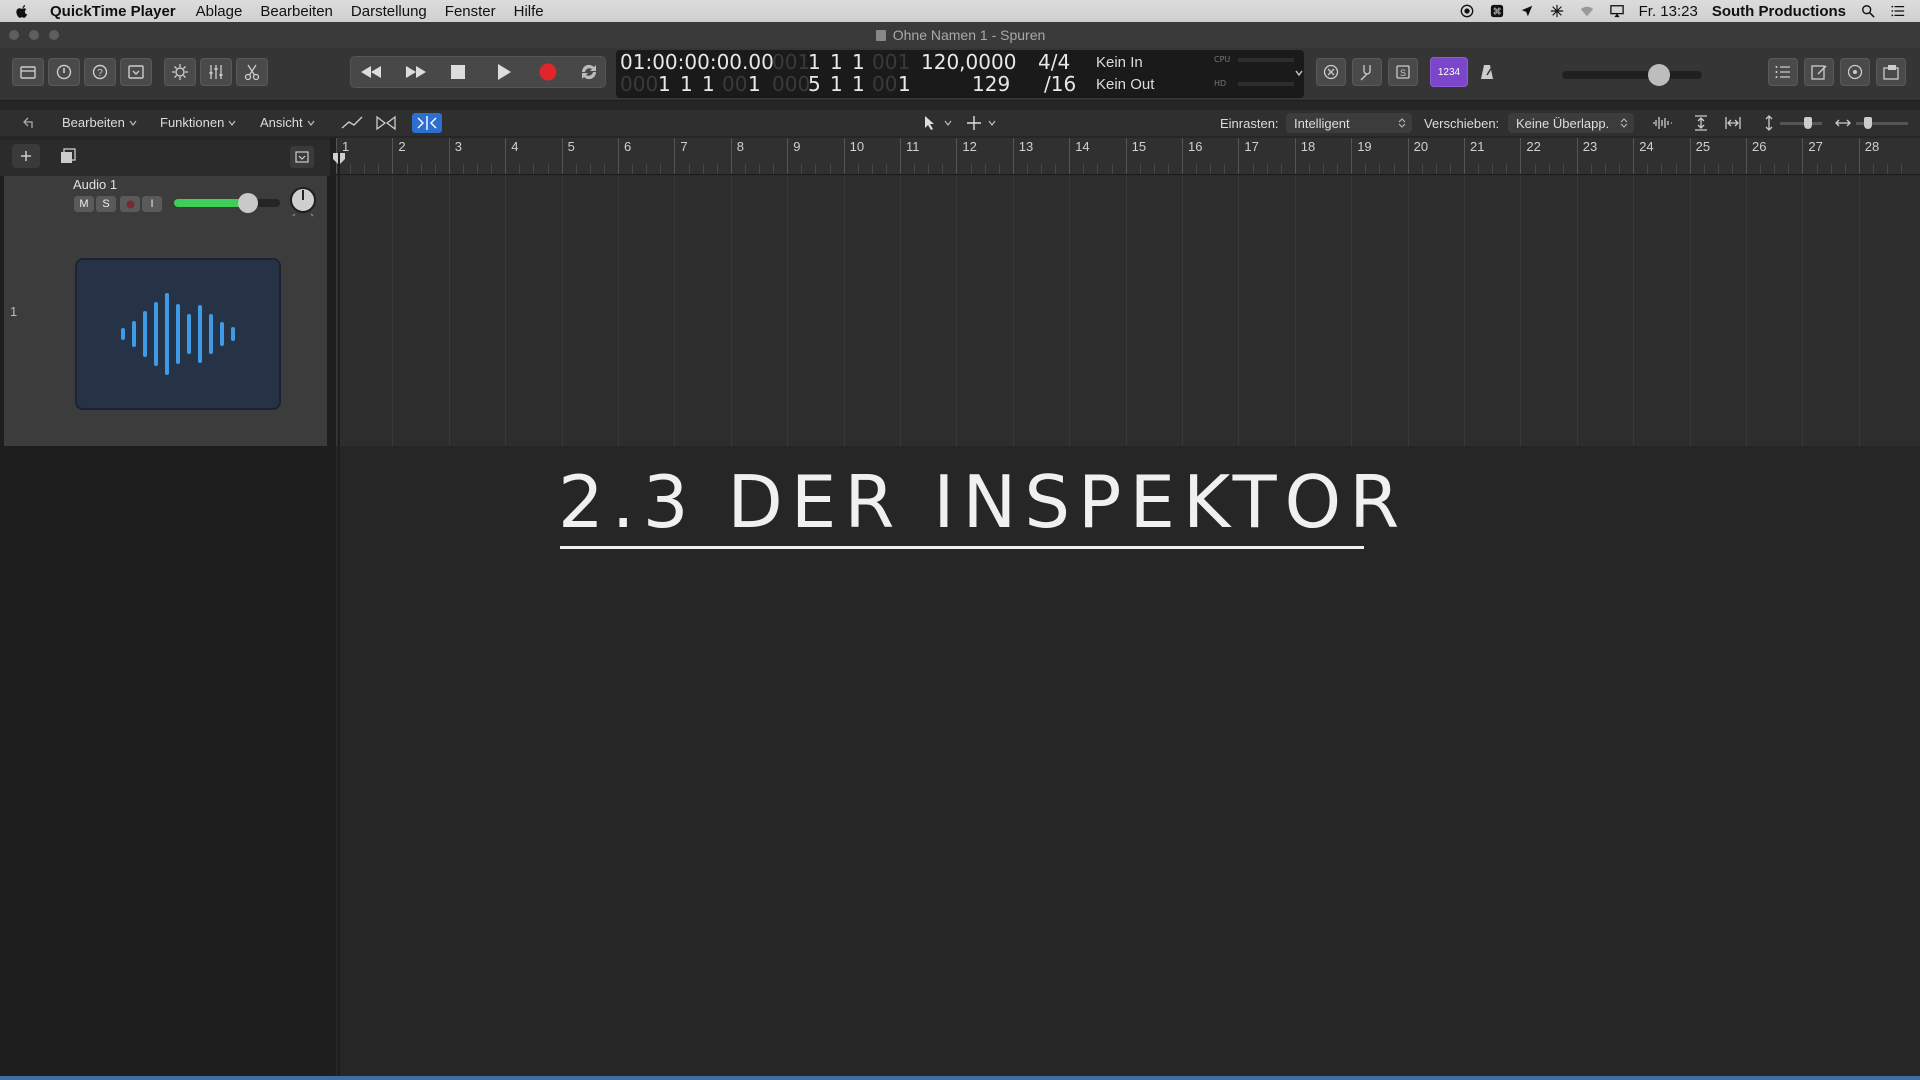  I want to click on zoom-window-button, so click(54, 35).